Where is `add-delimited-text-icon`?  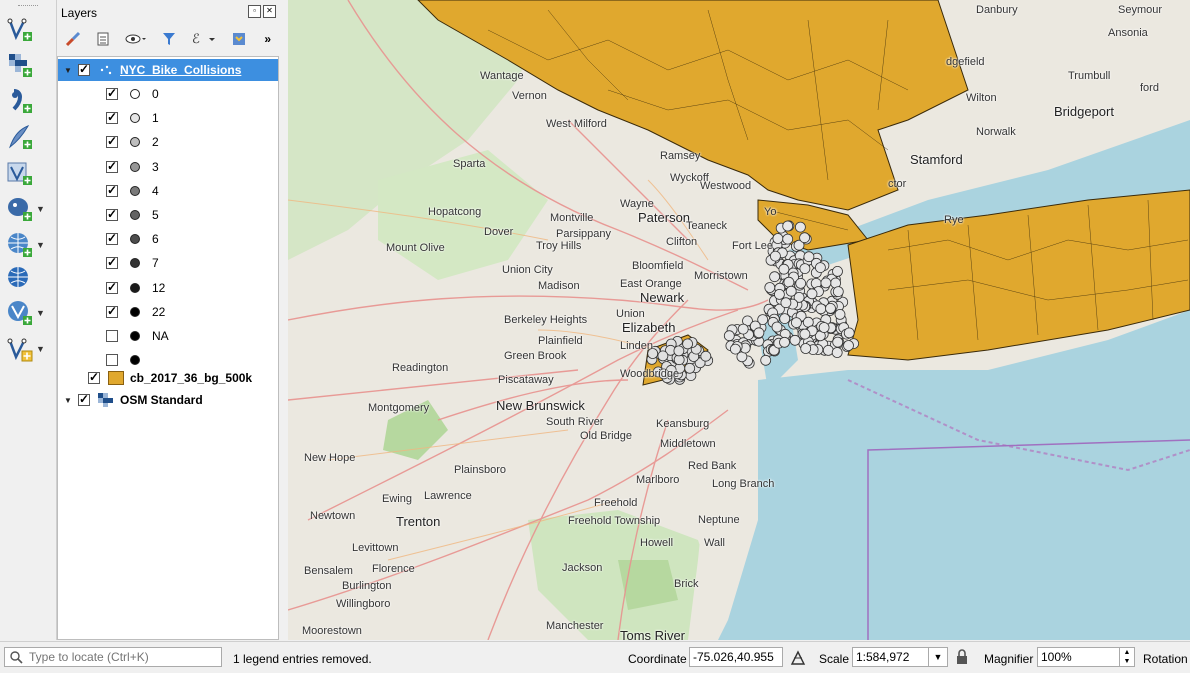 add-delimited-text-icon is located at coordinates (28, 101).